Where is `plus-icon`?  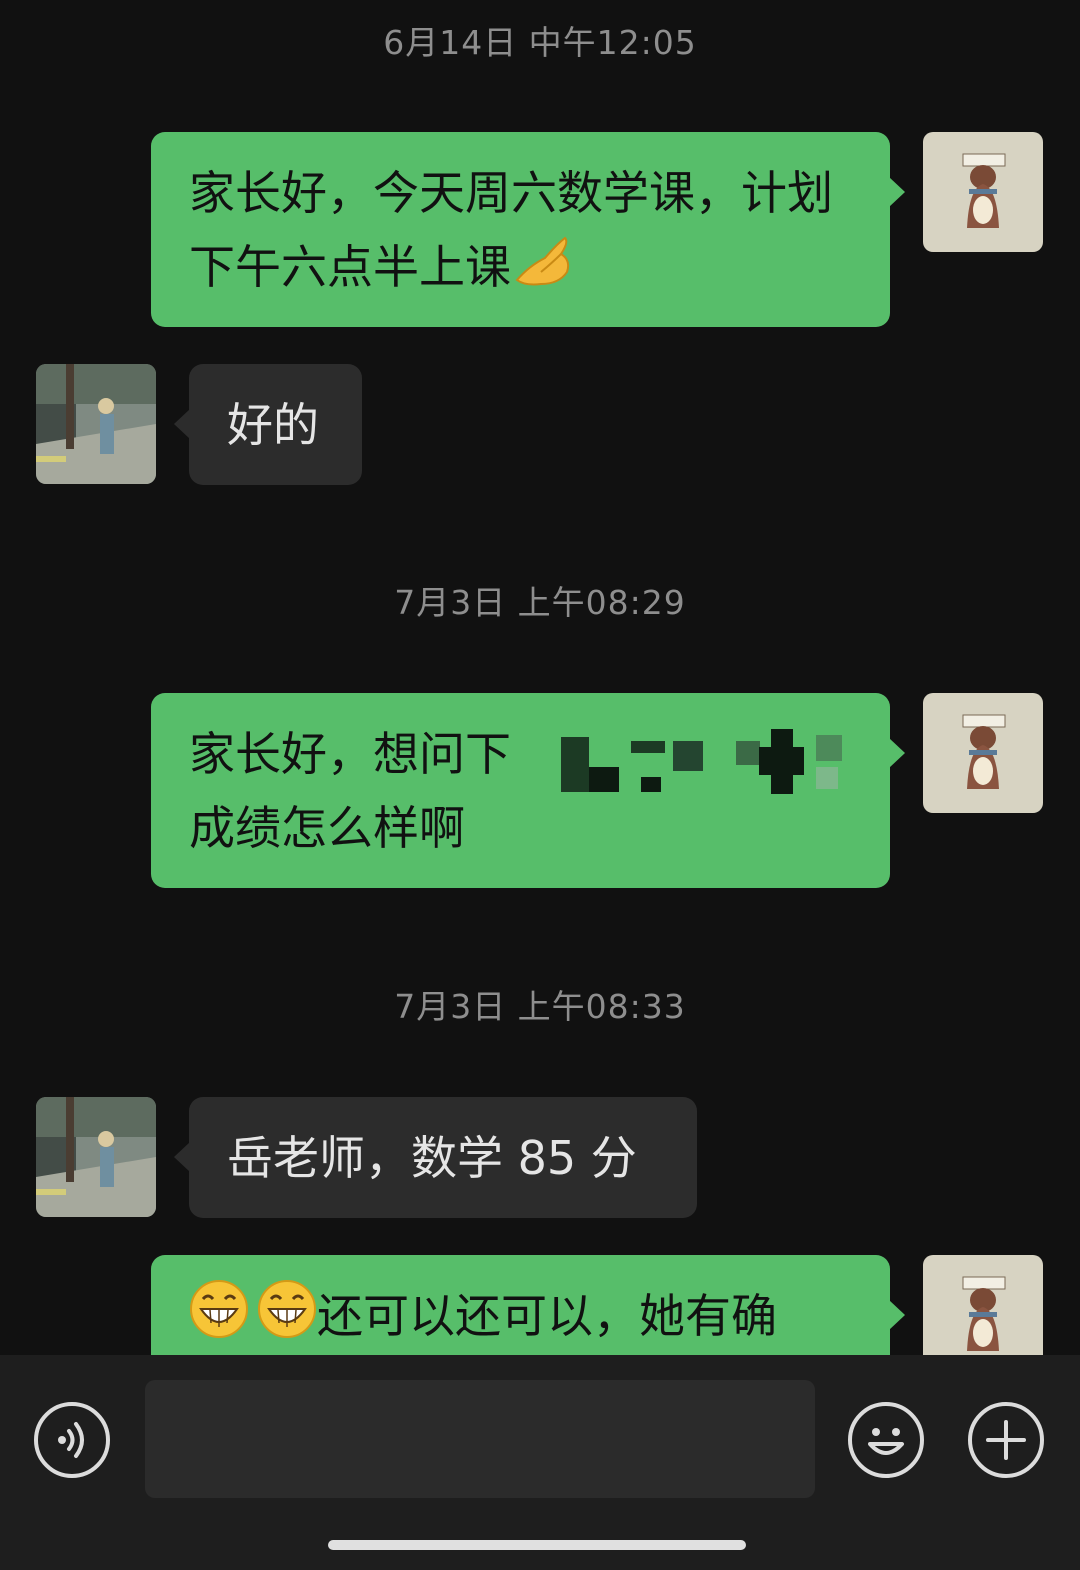
plus-icon is located at coordinates (1006, 1440).